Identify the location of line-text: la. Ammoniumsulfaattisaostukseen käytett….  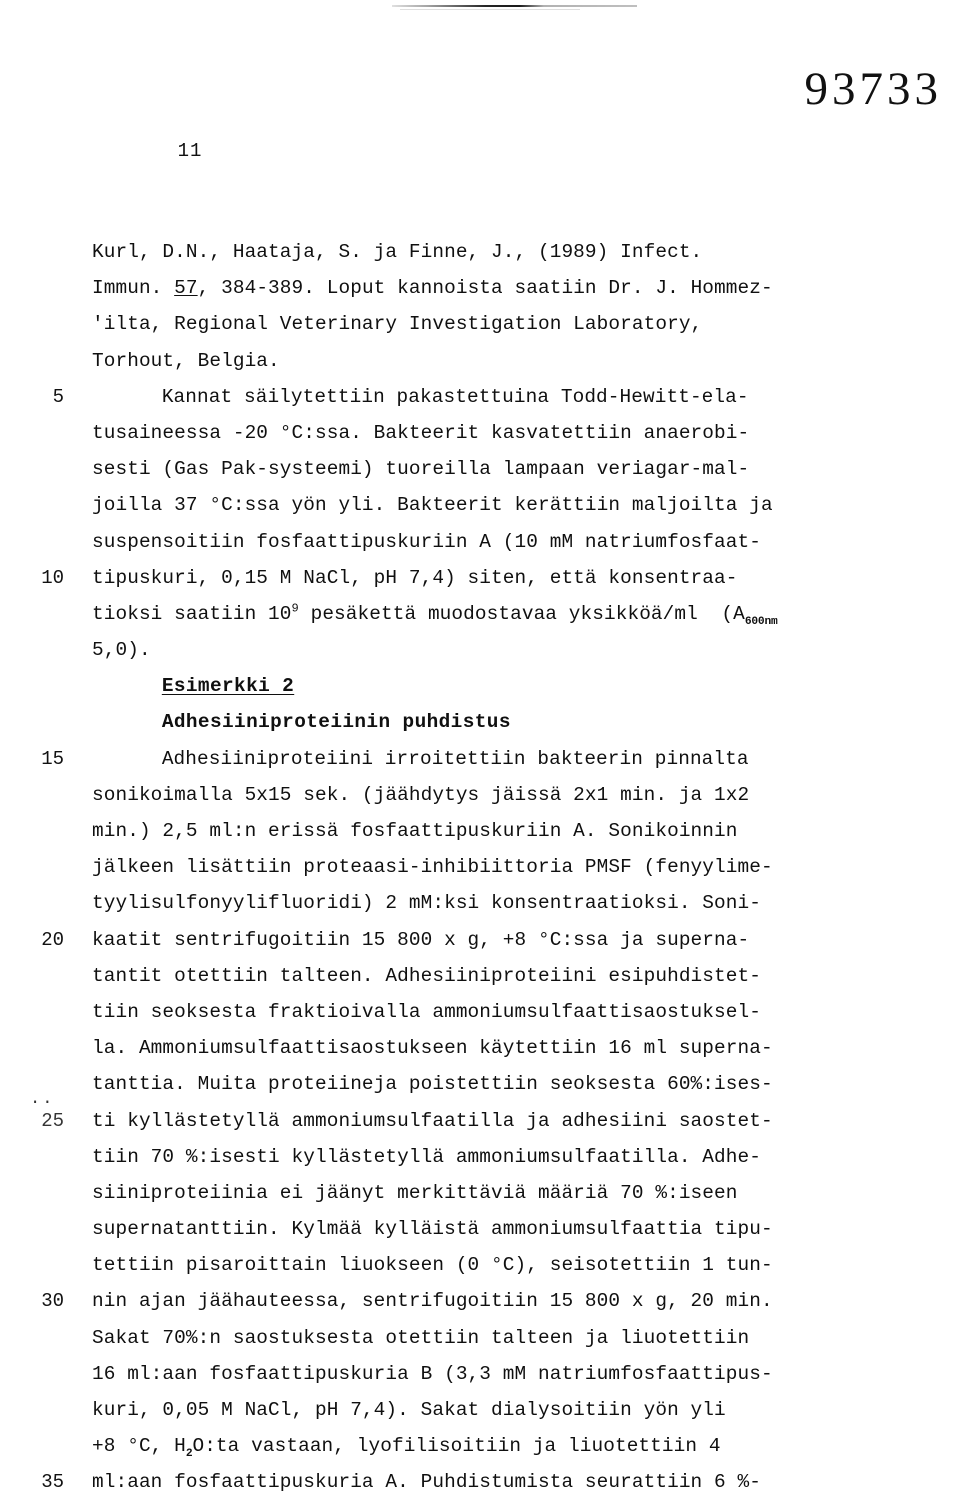
(432, 1048).